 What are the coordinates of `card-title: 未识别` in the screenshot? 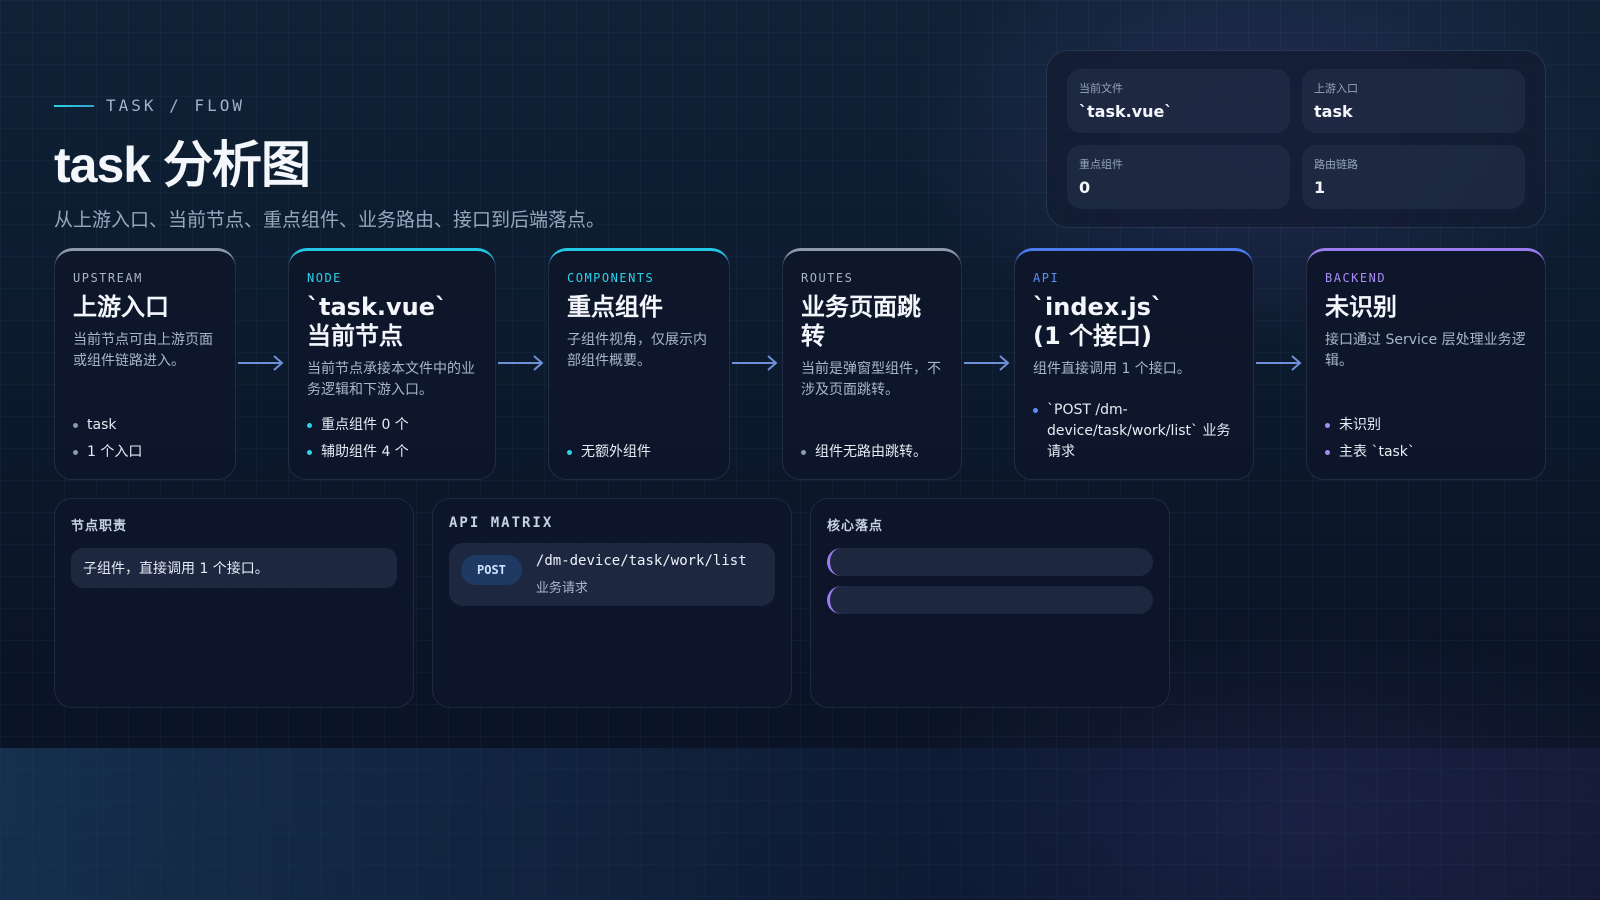 It's located at (1361, 307).